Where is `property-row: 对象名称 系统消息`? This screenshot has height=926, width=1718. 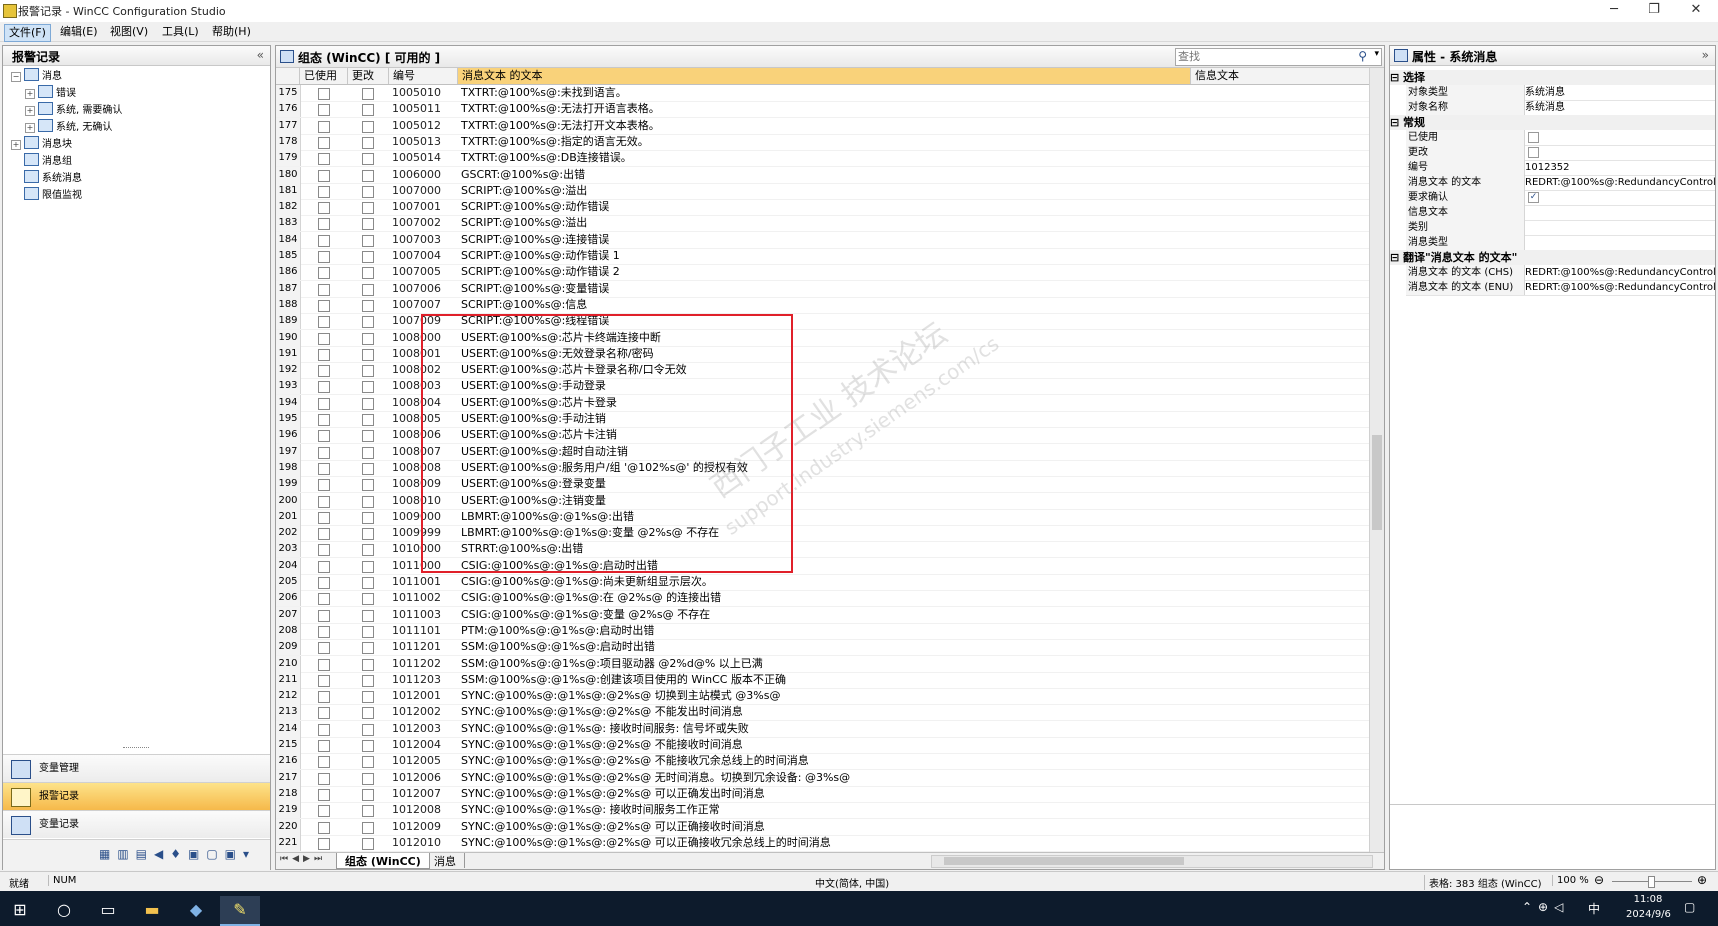
property-row: 对象名称 系统消息 is located at coordinates (1560, 108).